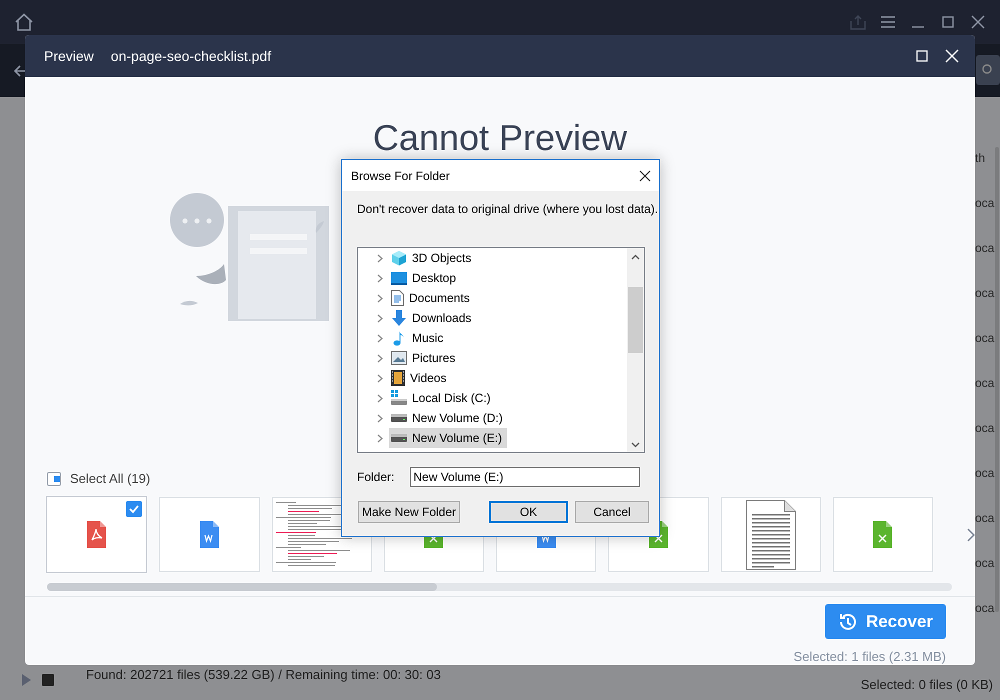 The image size is (1000, 700). What do you see at coordinates (400, 175) in the screenshot?
I see `dialog-title: Browse For Folder` at bounding box center [400, 175].